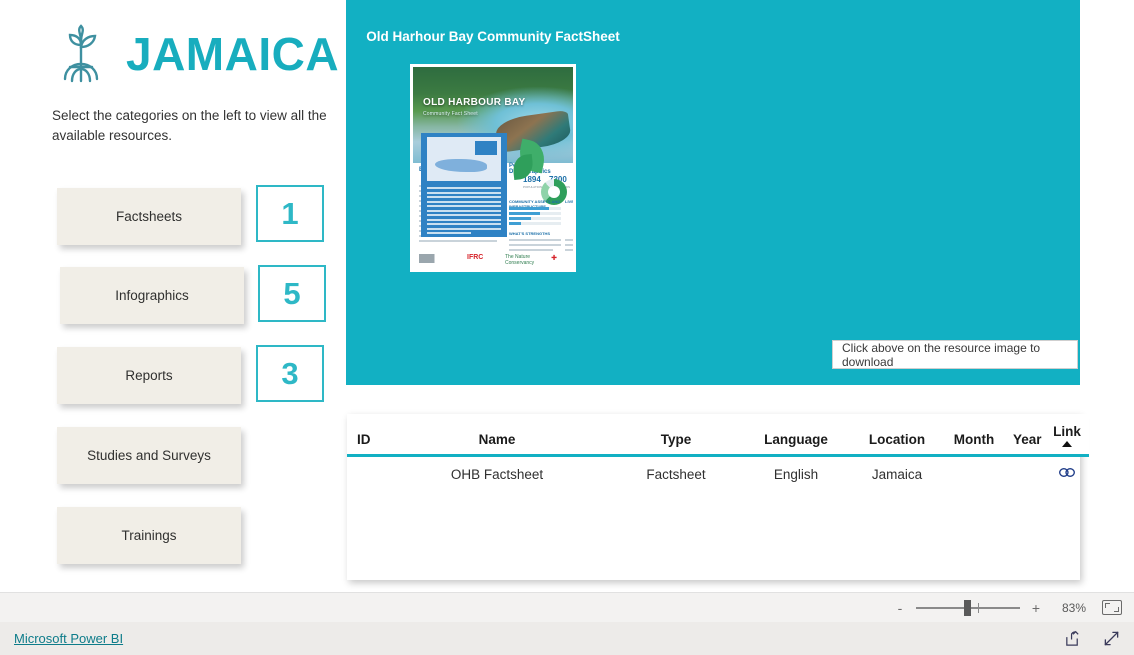 The height and width of the screenshot is (655, 1134). What do you see at coordinates (1027, 439) in the screenshot?
I see `column-header-year-label: Year` at bounding box center [1027, 439].